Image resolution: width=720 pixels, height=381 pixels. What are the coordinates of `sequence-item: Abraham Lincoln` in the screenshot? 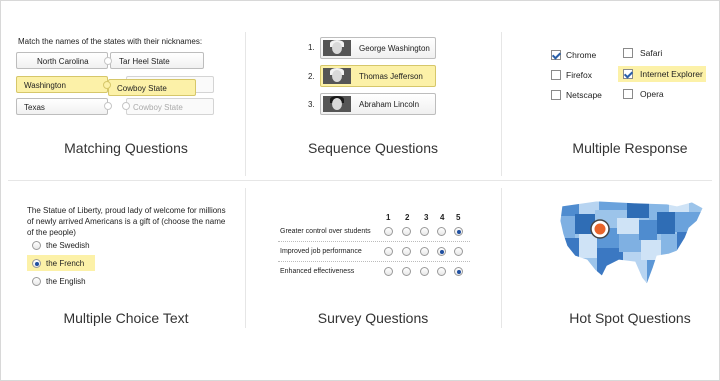 It's located at (378, 104).